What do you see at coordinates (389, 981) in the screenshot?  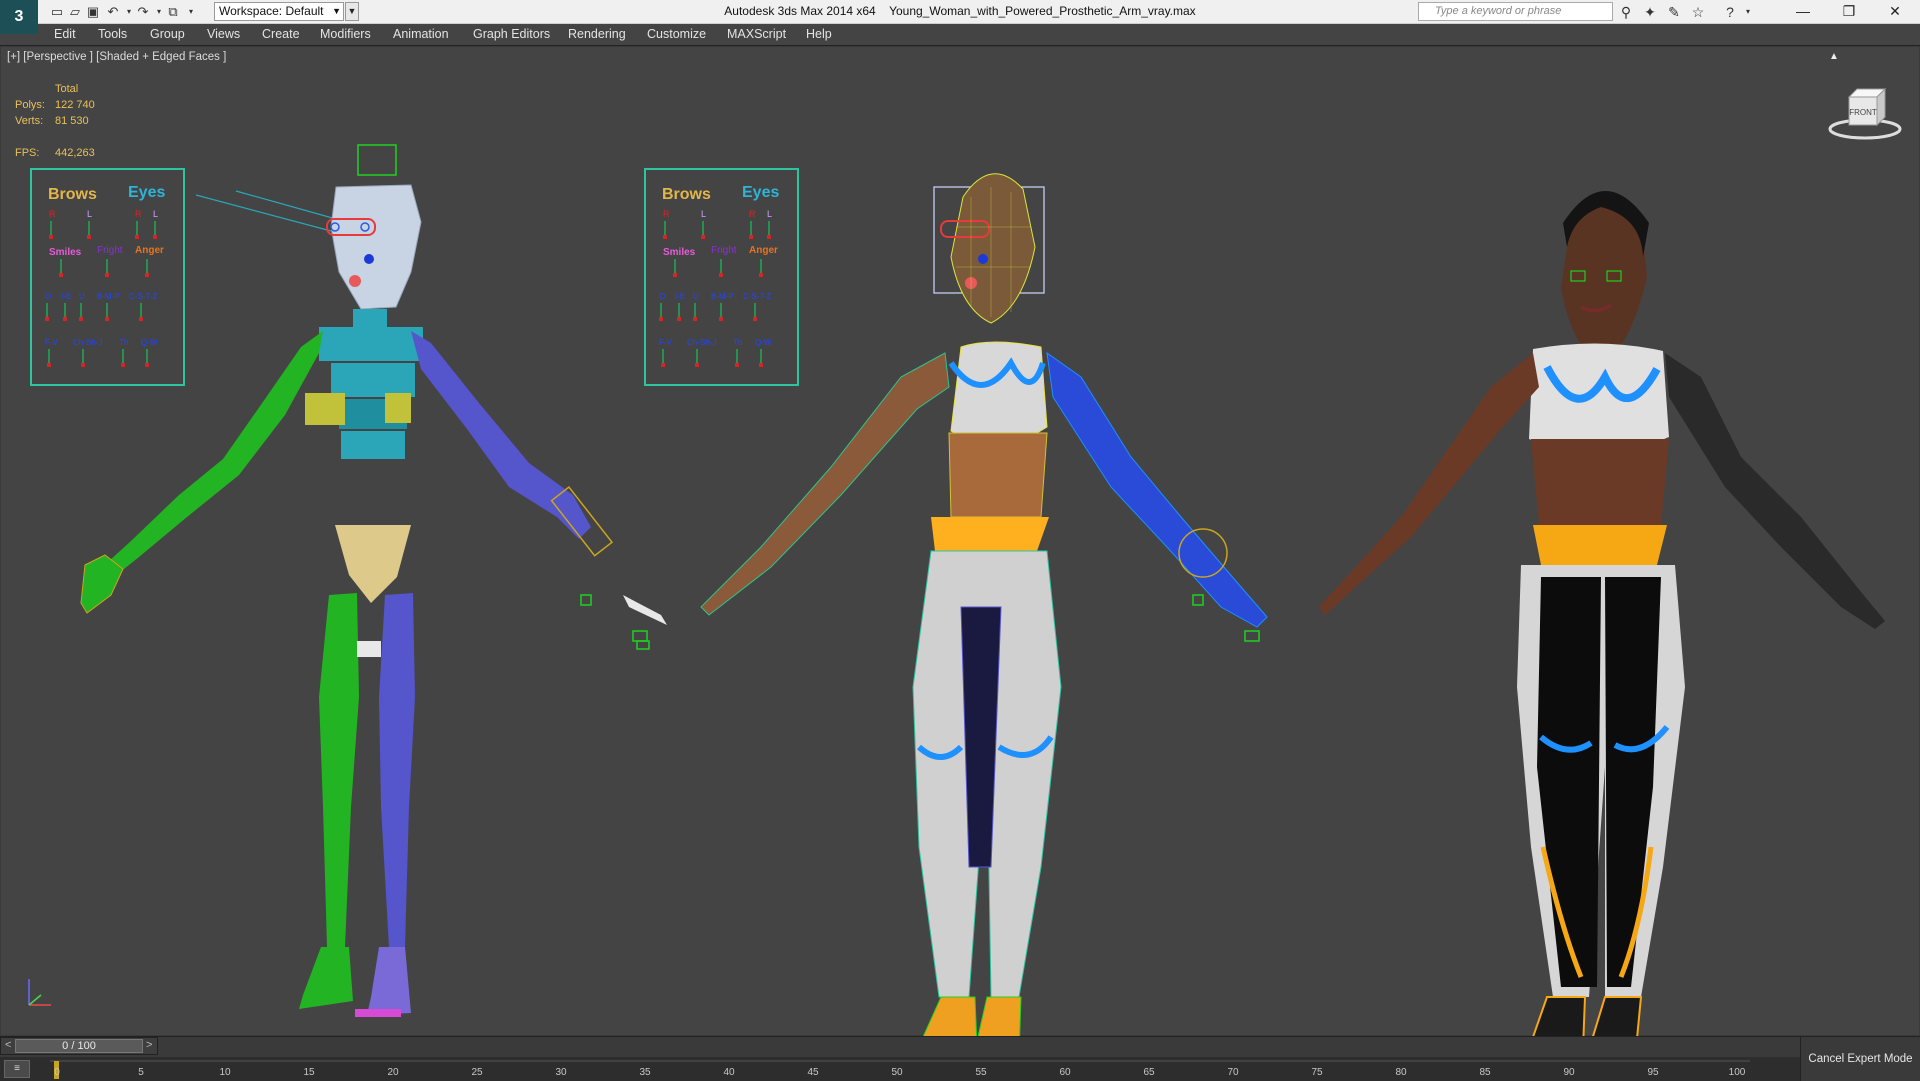 I see `rig-foot-right` at bounding box center [389, 981].